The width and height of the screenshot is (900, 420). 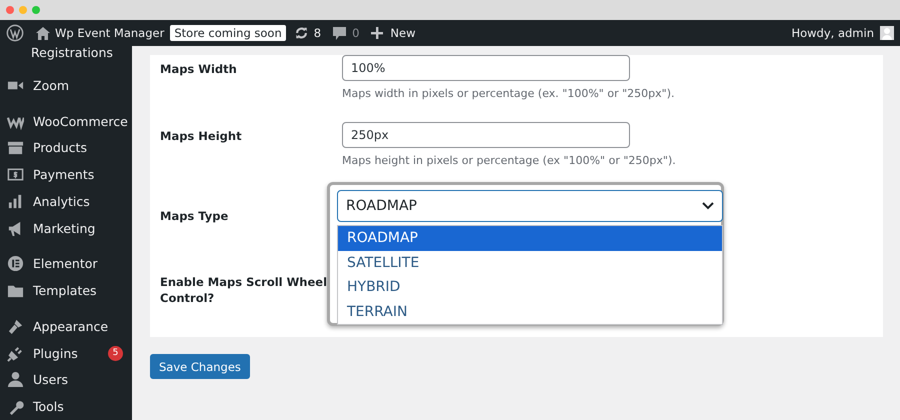 What do you see at coordinates (530, 206) in the screenshot?
I see `select-field: ROADMAP` at bounding box center [530, 206].